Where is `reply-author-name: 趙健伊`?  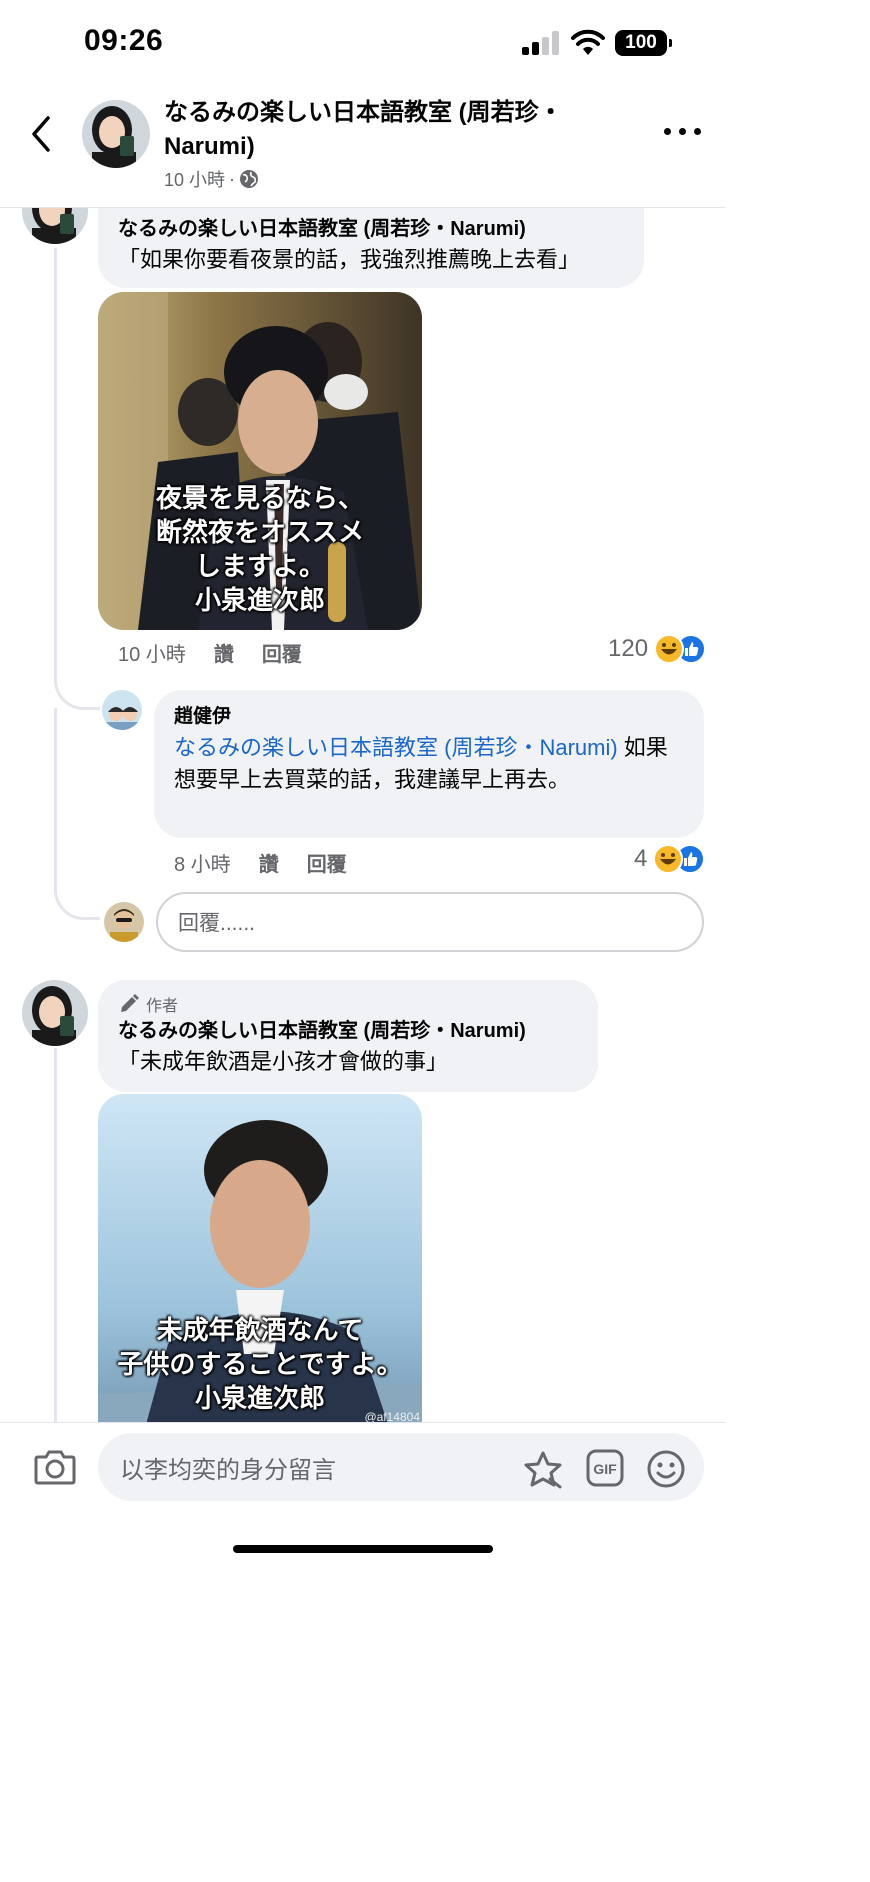
reply-author-name: 趙健伊 is located at coordinates (429, 717).